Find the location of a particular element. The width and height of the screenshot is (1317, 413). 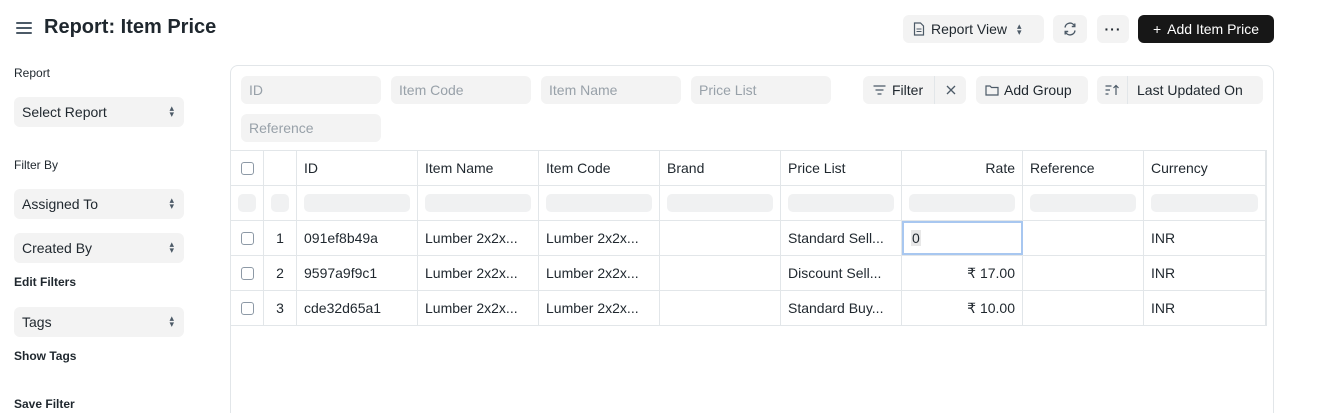

plus-icon: + is located at coordinates (1157, 29).